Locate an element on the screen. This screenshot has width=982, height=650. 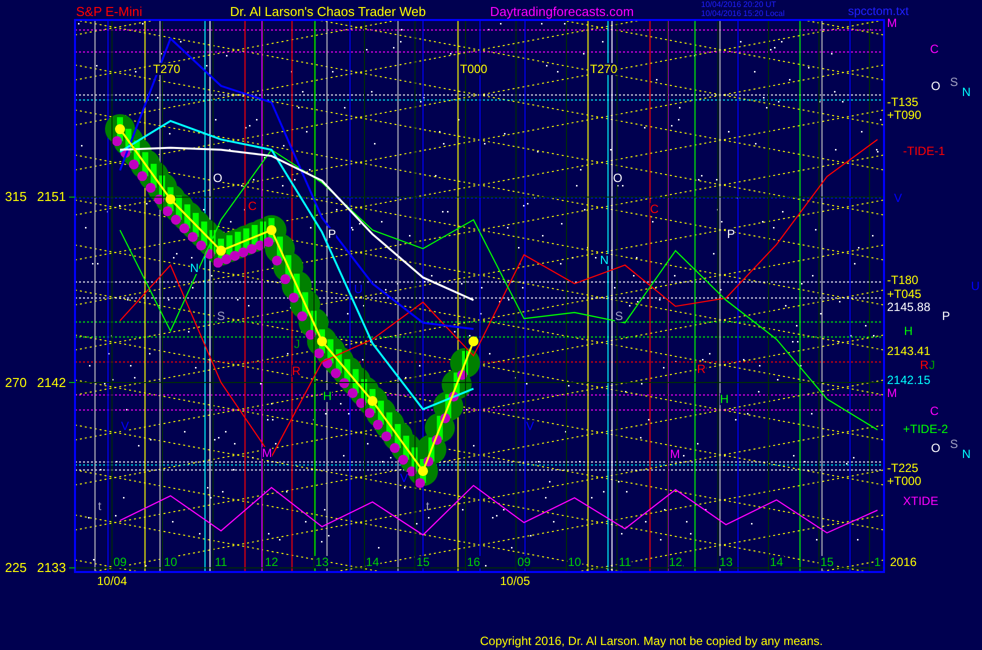
y-axis-label: 2142 is located at coordinates (51, 382).